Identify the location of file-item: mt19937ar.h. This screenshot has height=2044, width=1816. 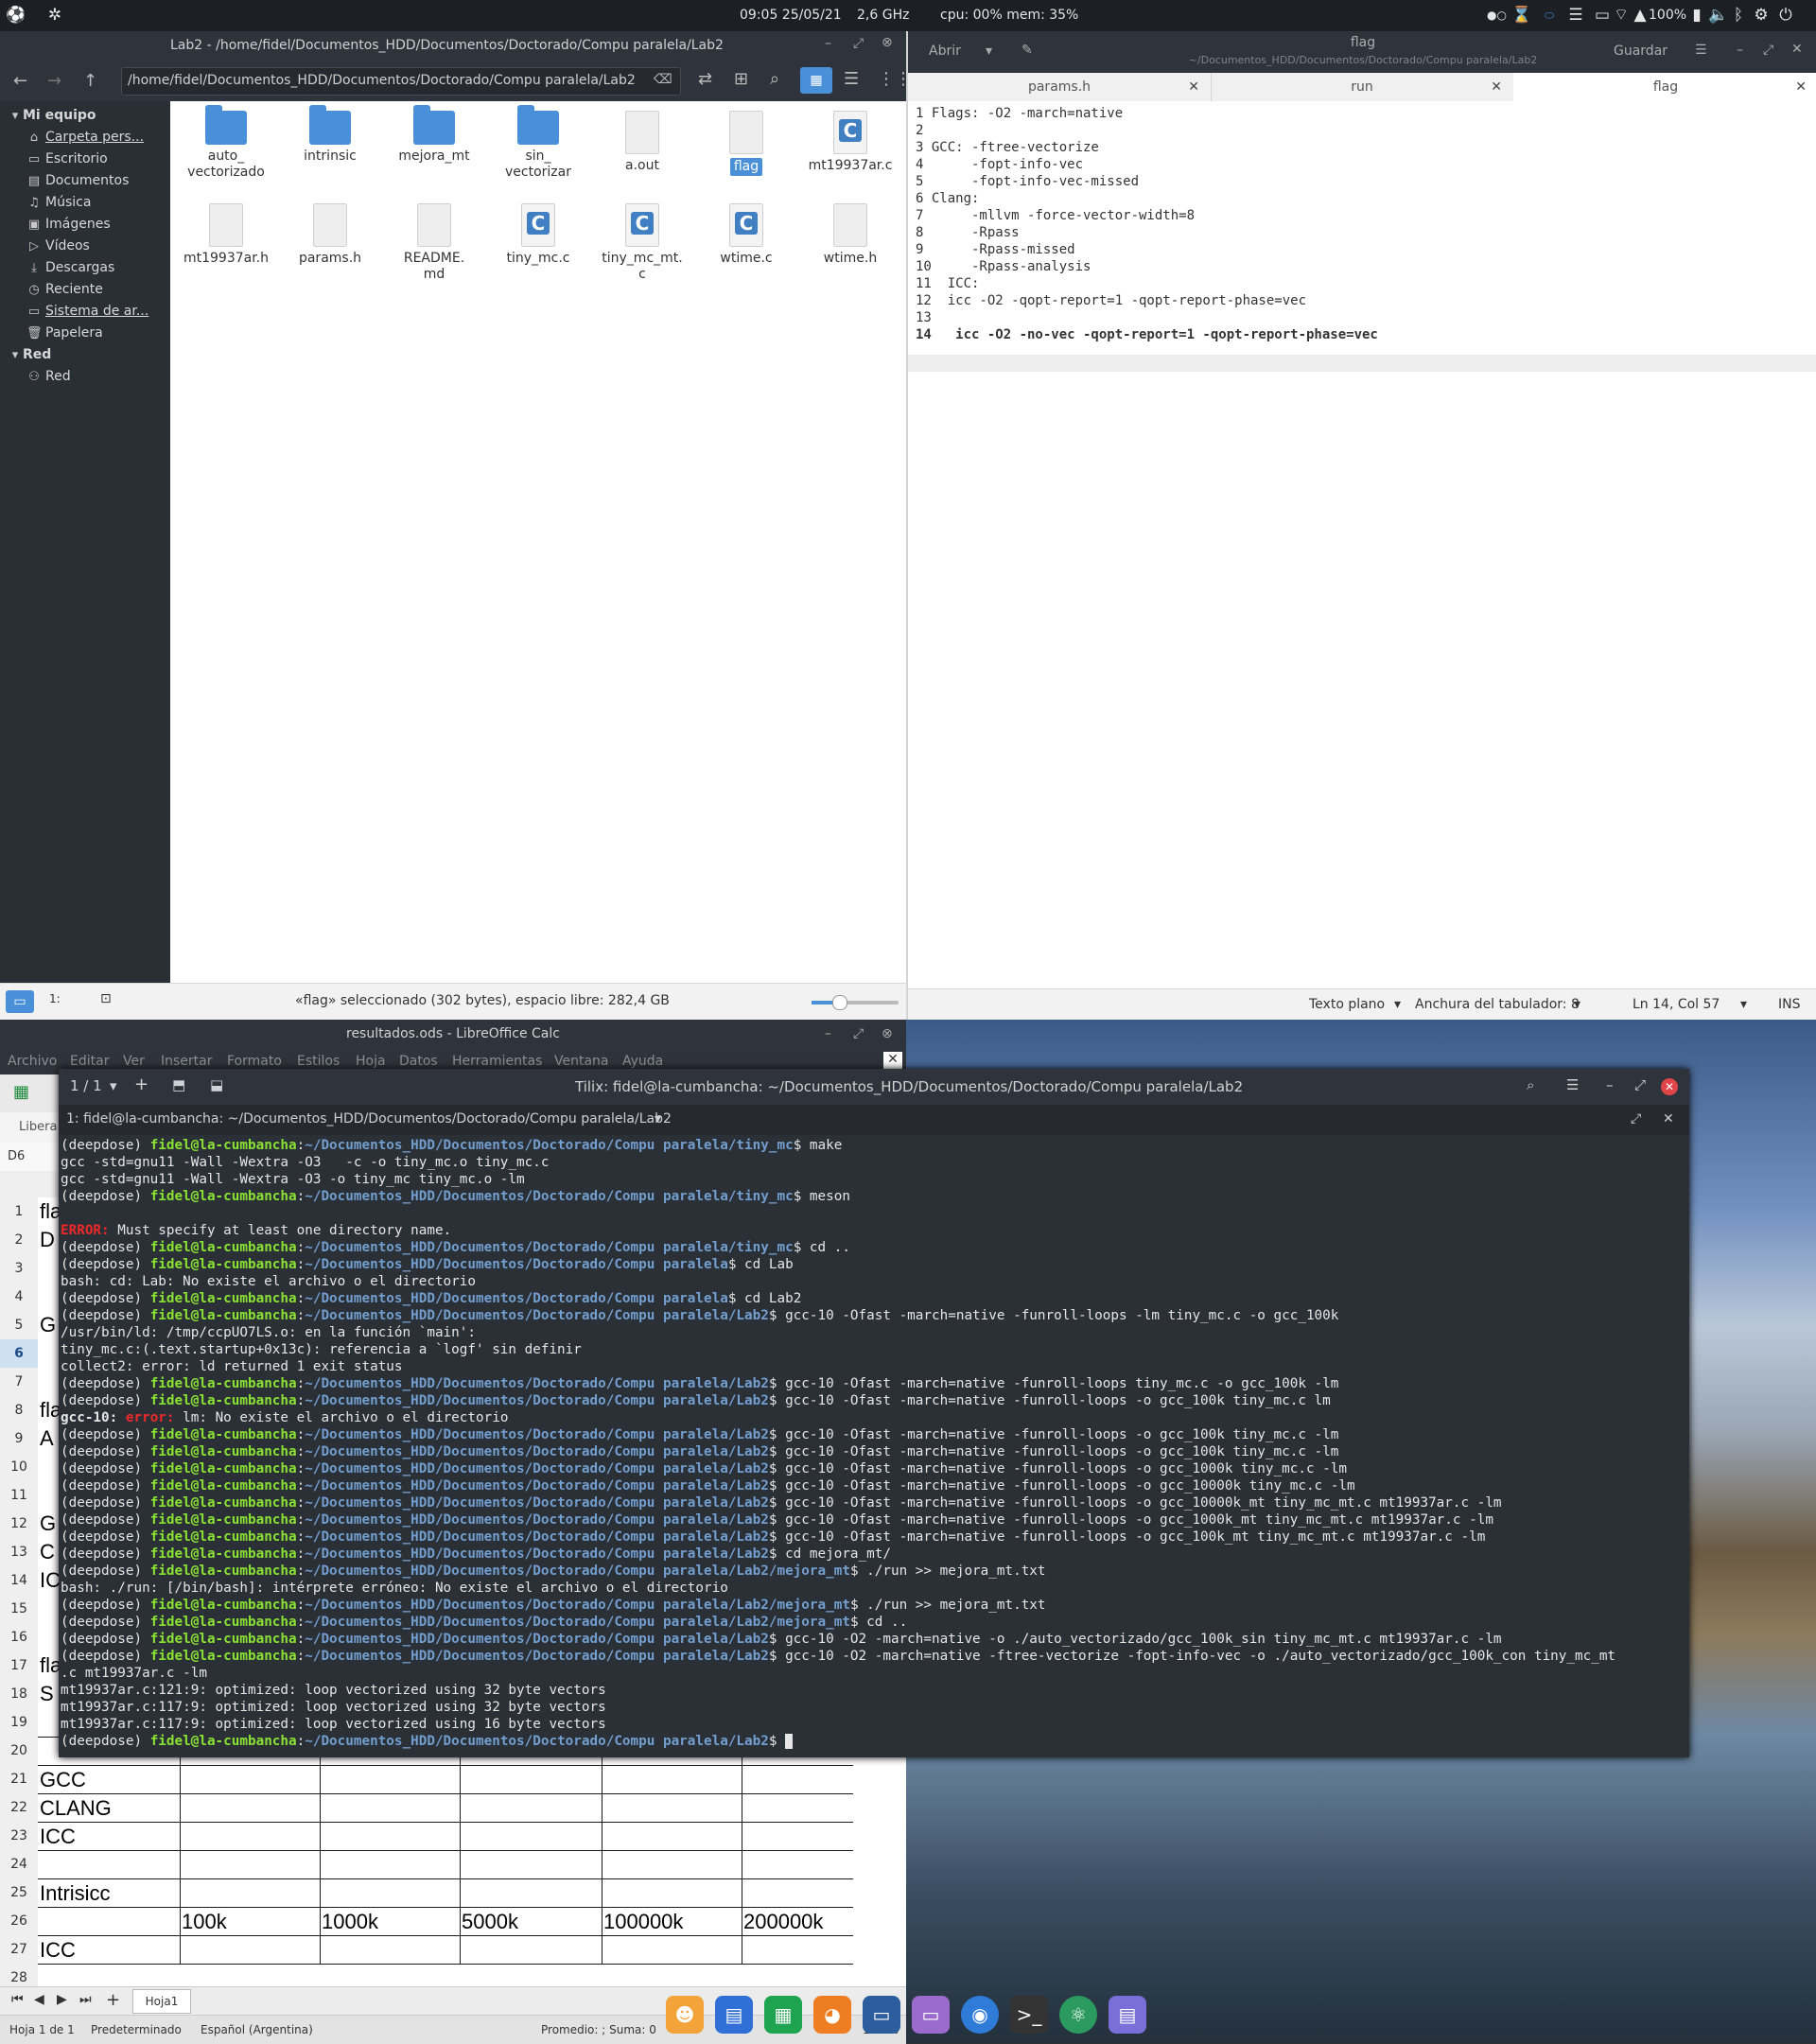
(226, 235).